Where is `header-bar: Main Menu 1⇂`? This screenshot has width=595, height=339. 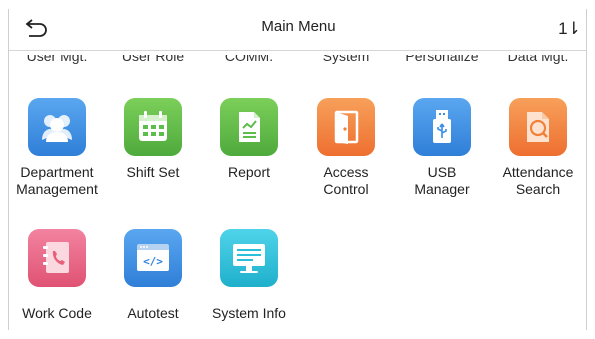 header-bar: Main Menu 1⇂ is located at coordinates (297, 30).